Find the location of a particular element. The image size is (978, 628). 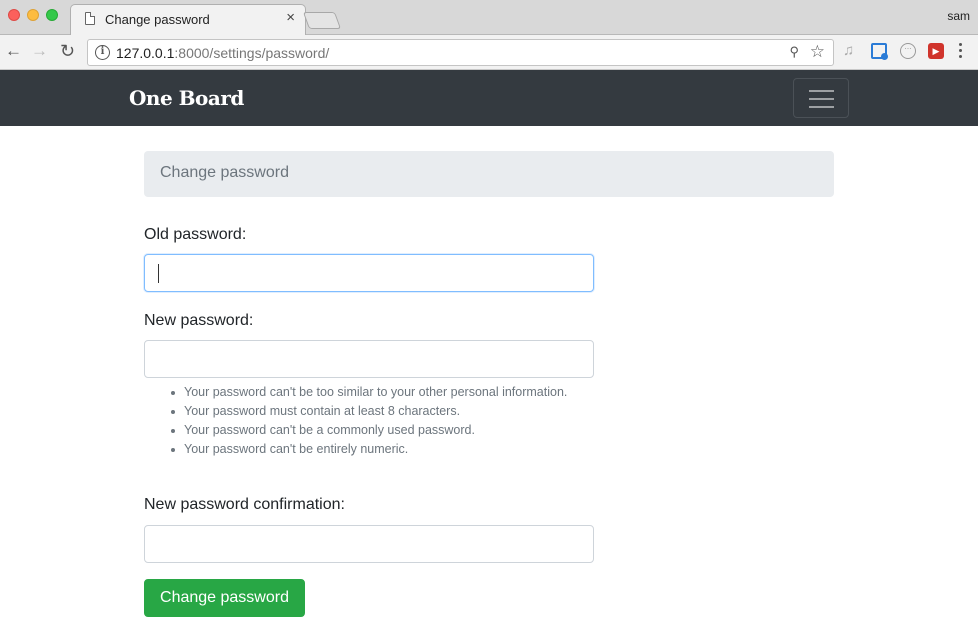

help-item: Your password can't be entirely numeric. is located at coordinates (377, 449).